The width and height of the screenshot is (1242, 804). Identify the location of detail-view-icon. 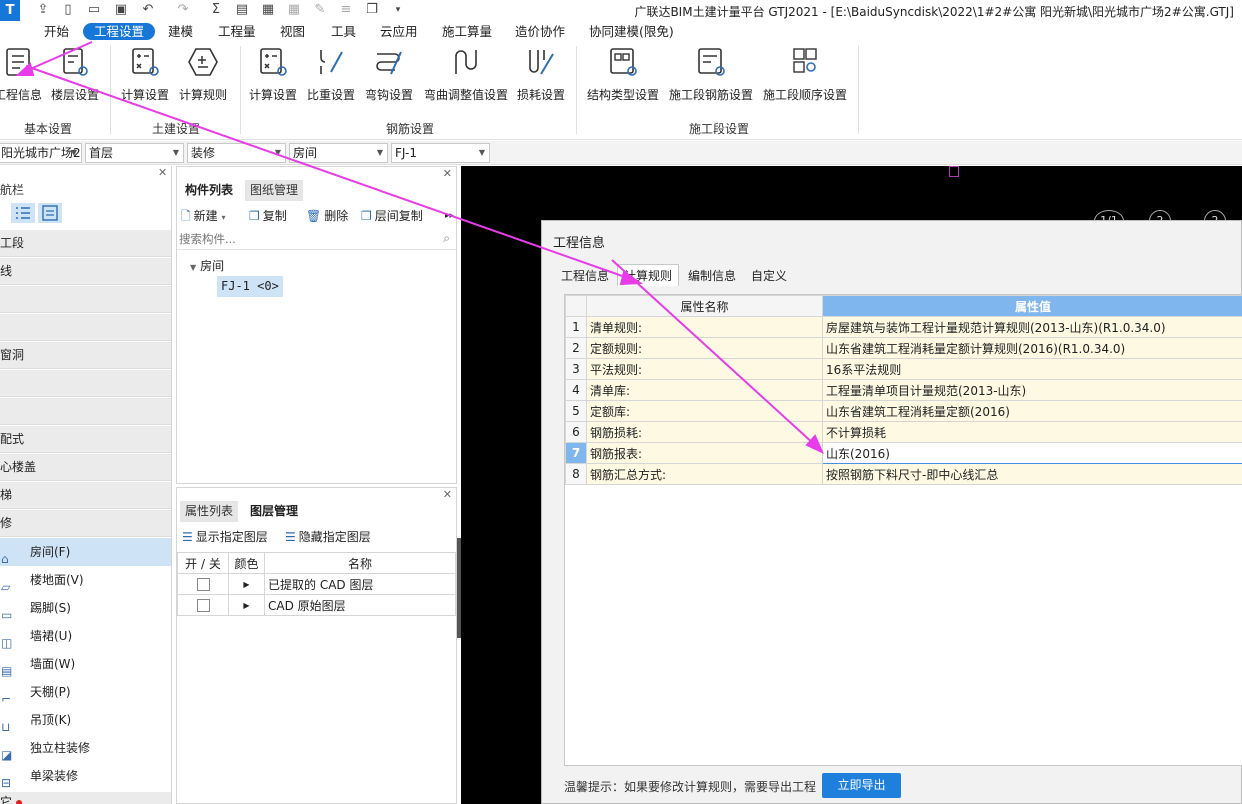
(50, 213).